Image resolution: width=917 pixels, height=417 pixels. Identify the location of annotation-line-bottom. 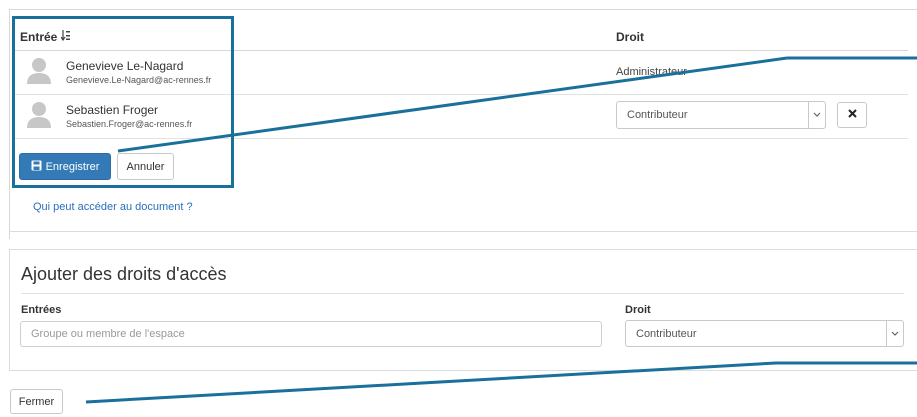
(431, 382).